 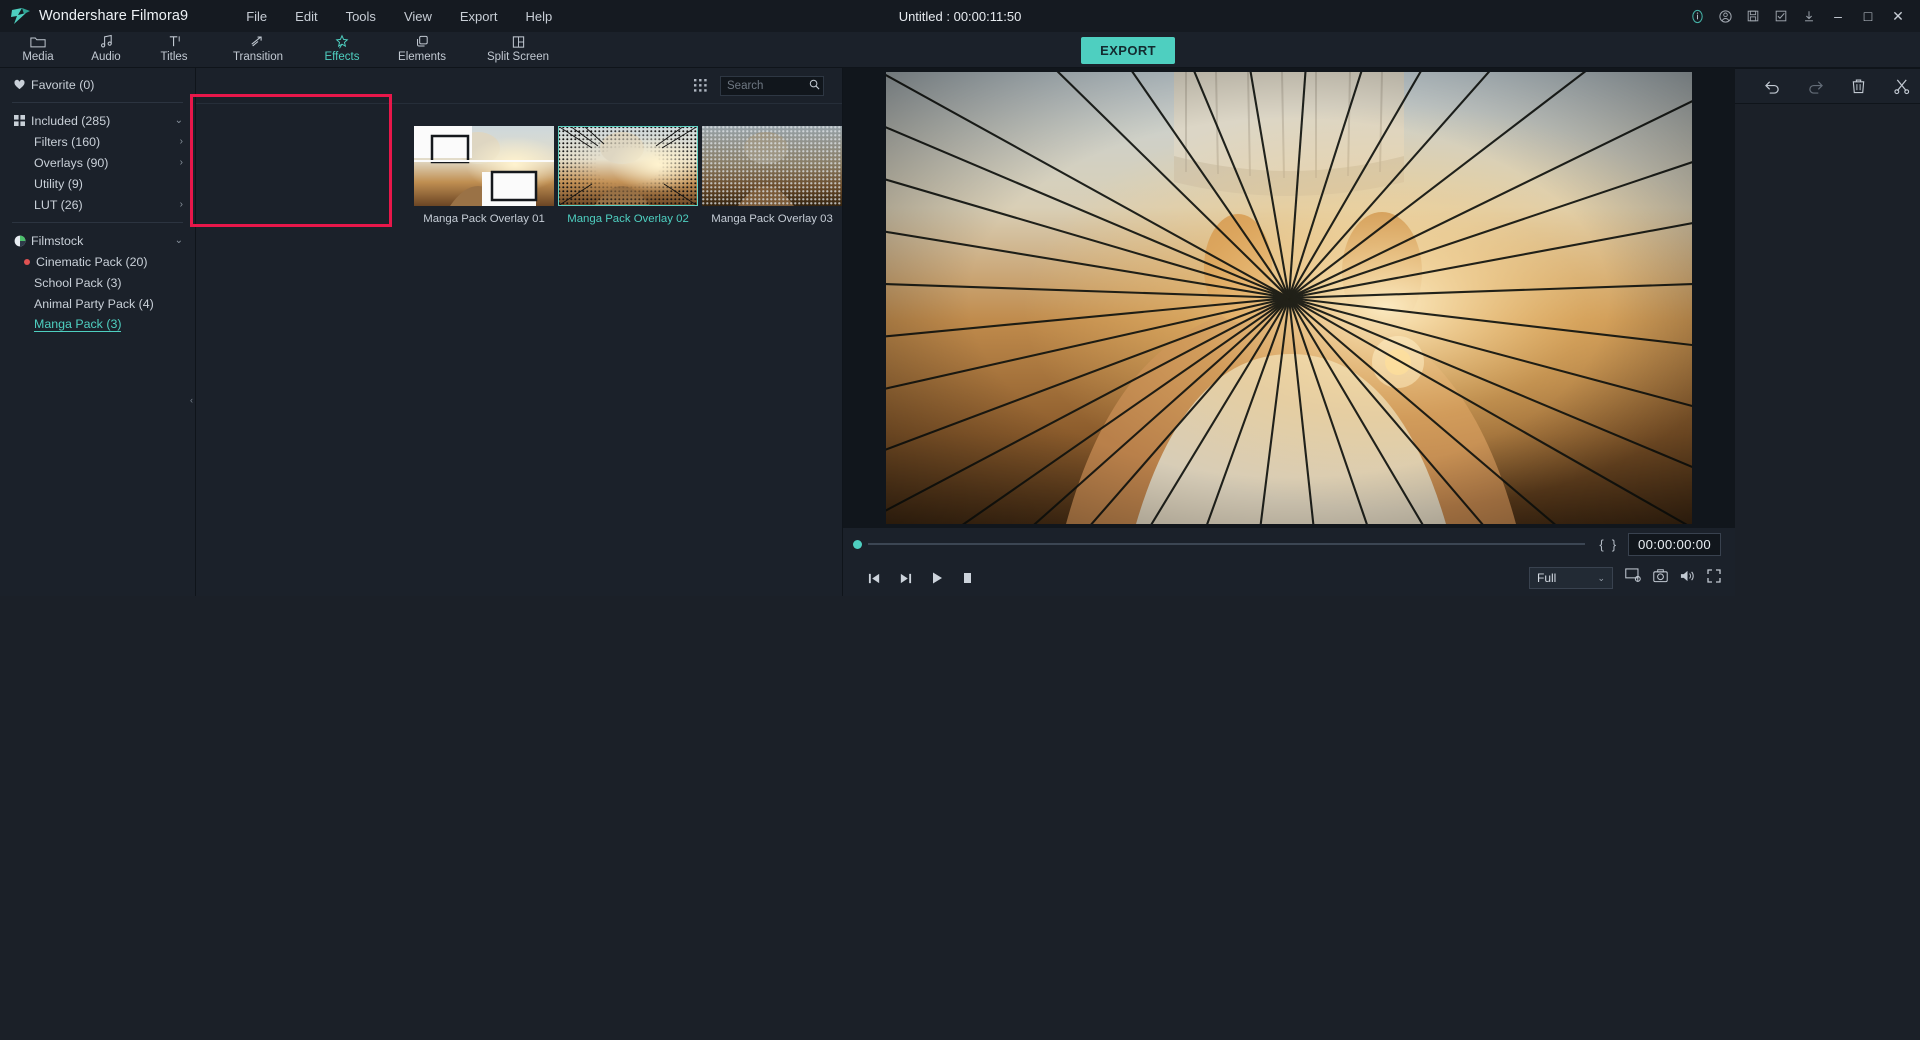 What do you see at coordinates (67, 141) in the screenshot?
I see `sidebar-filters-label: Filters (160)` at bounding box center [67, 141].